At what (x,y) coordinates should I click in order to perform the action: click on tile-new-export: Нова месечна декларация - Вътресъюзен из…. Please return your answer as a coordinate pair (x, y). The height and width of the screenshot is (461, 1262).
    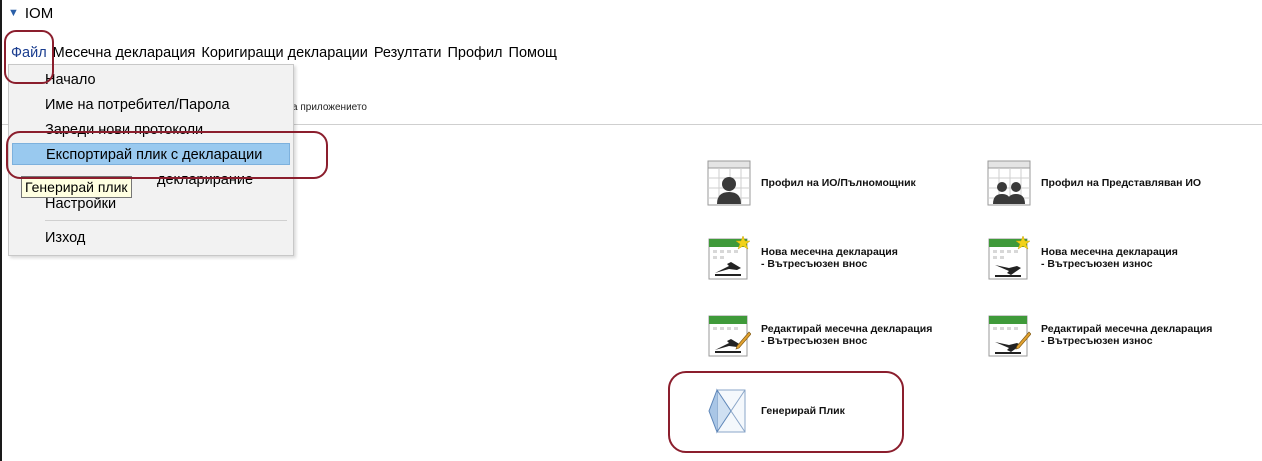
    Looking at the image, I should click on (1082, 258).